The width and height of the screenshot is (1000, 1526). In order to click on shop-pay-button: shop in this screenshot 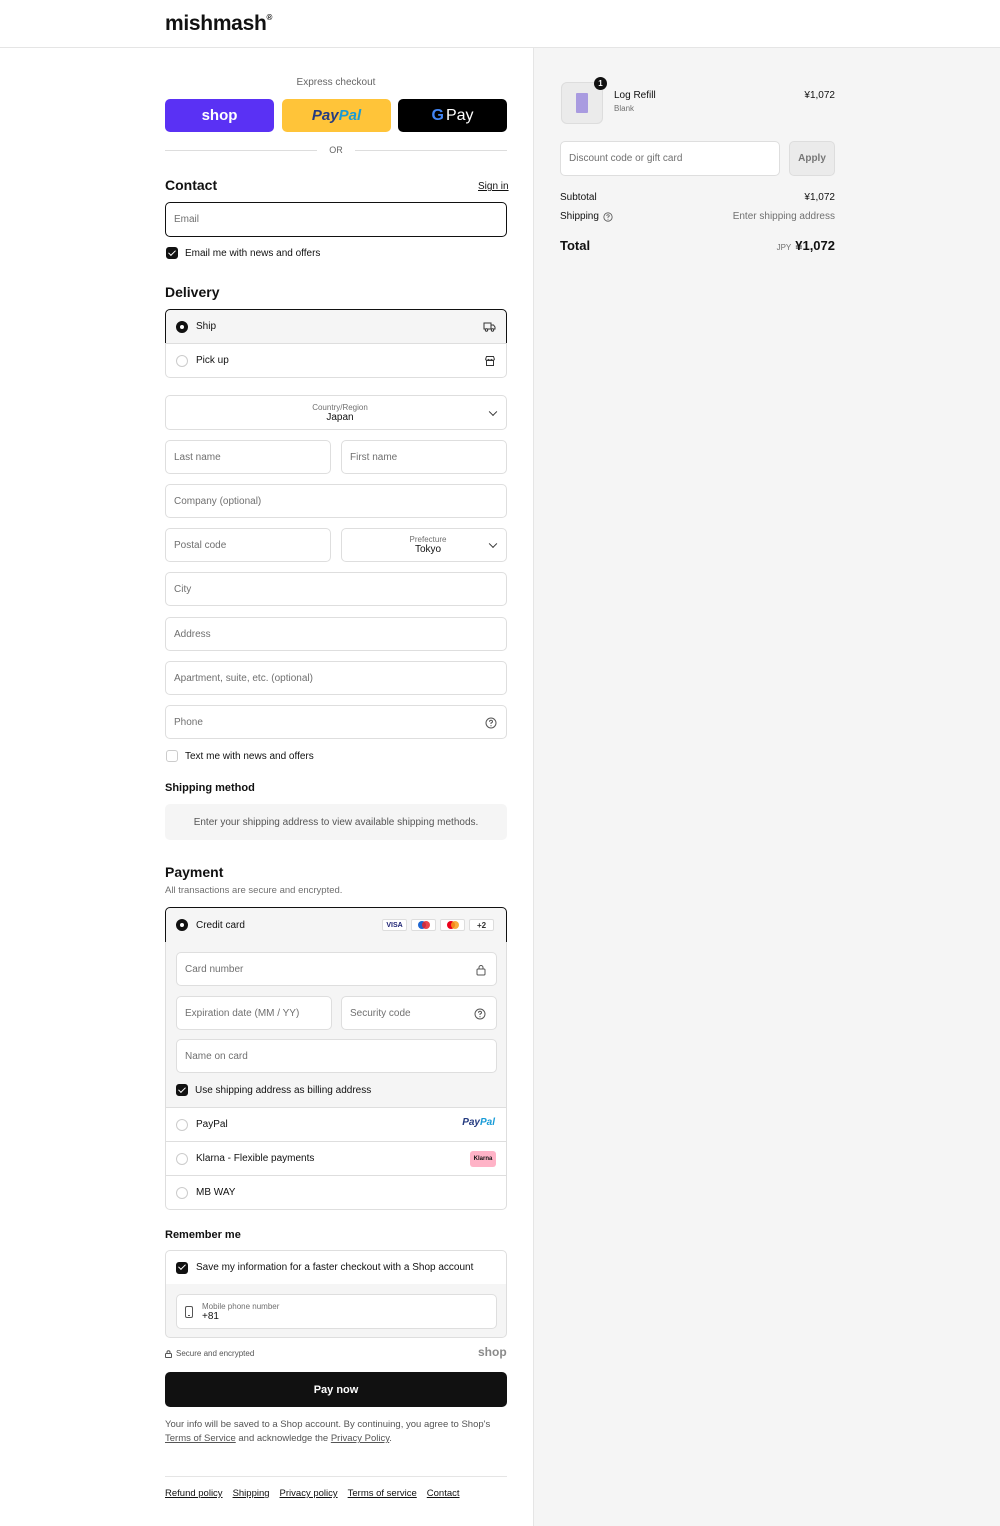, I will do `click(219, 115)`.